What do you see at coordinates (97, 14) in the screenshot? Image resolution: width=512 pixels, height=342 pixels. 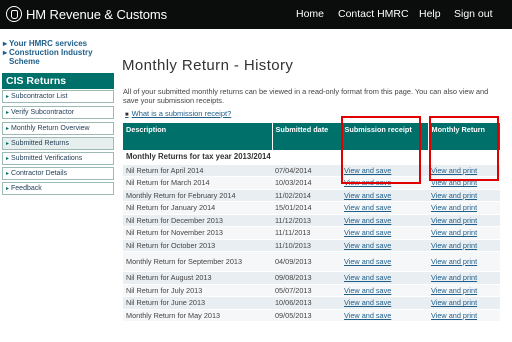 I see `brand-name: HM Revenue & Customs` at bounding box center [97, 14].